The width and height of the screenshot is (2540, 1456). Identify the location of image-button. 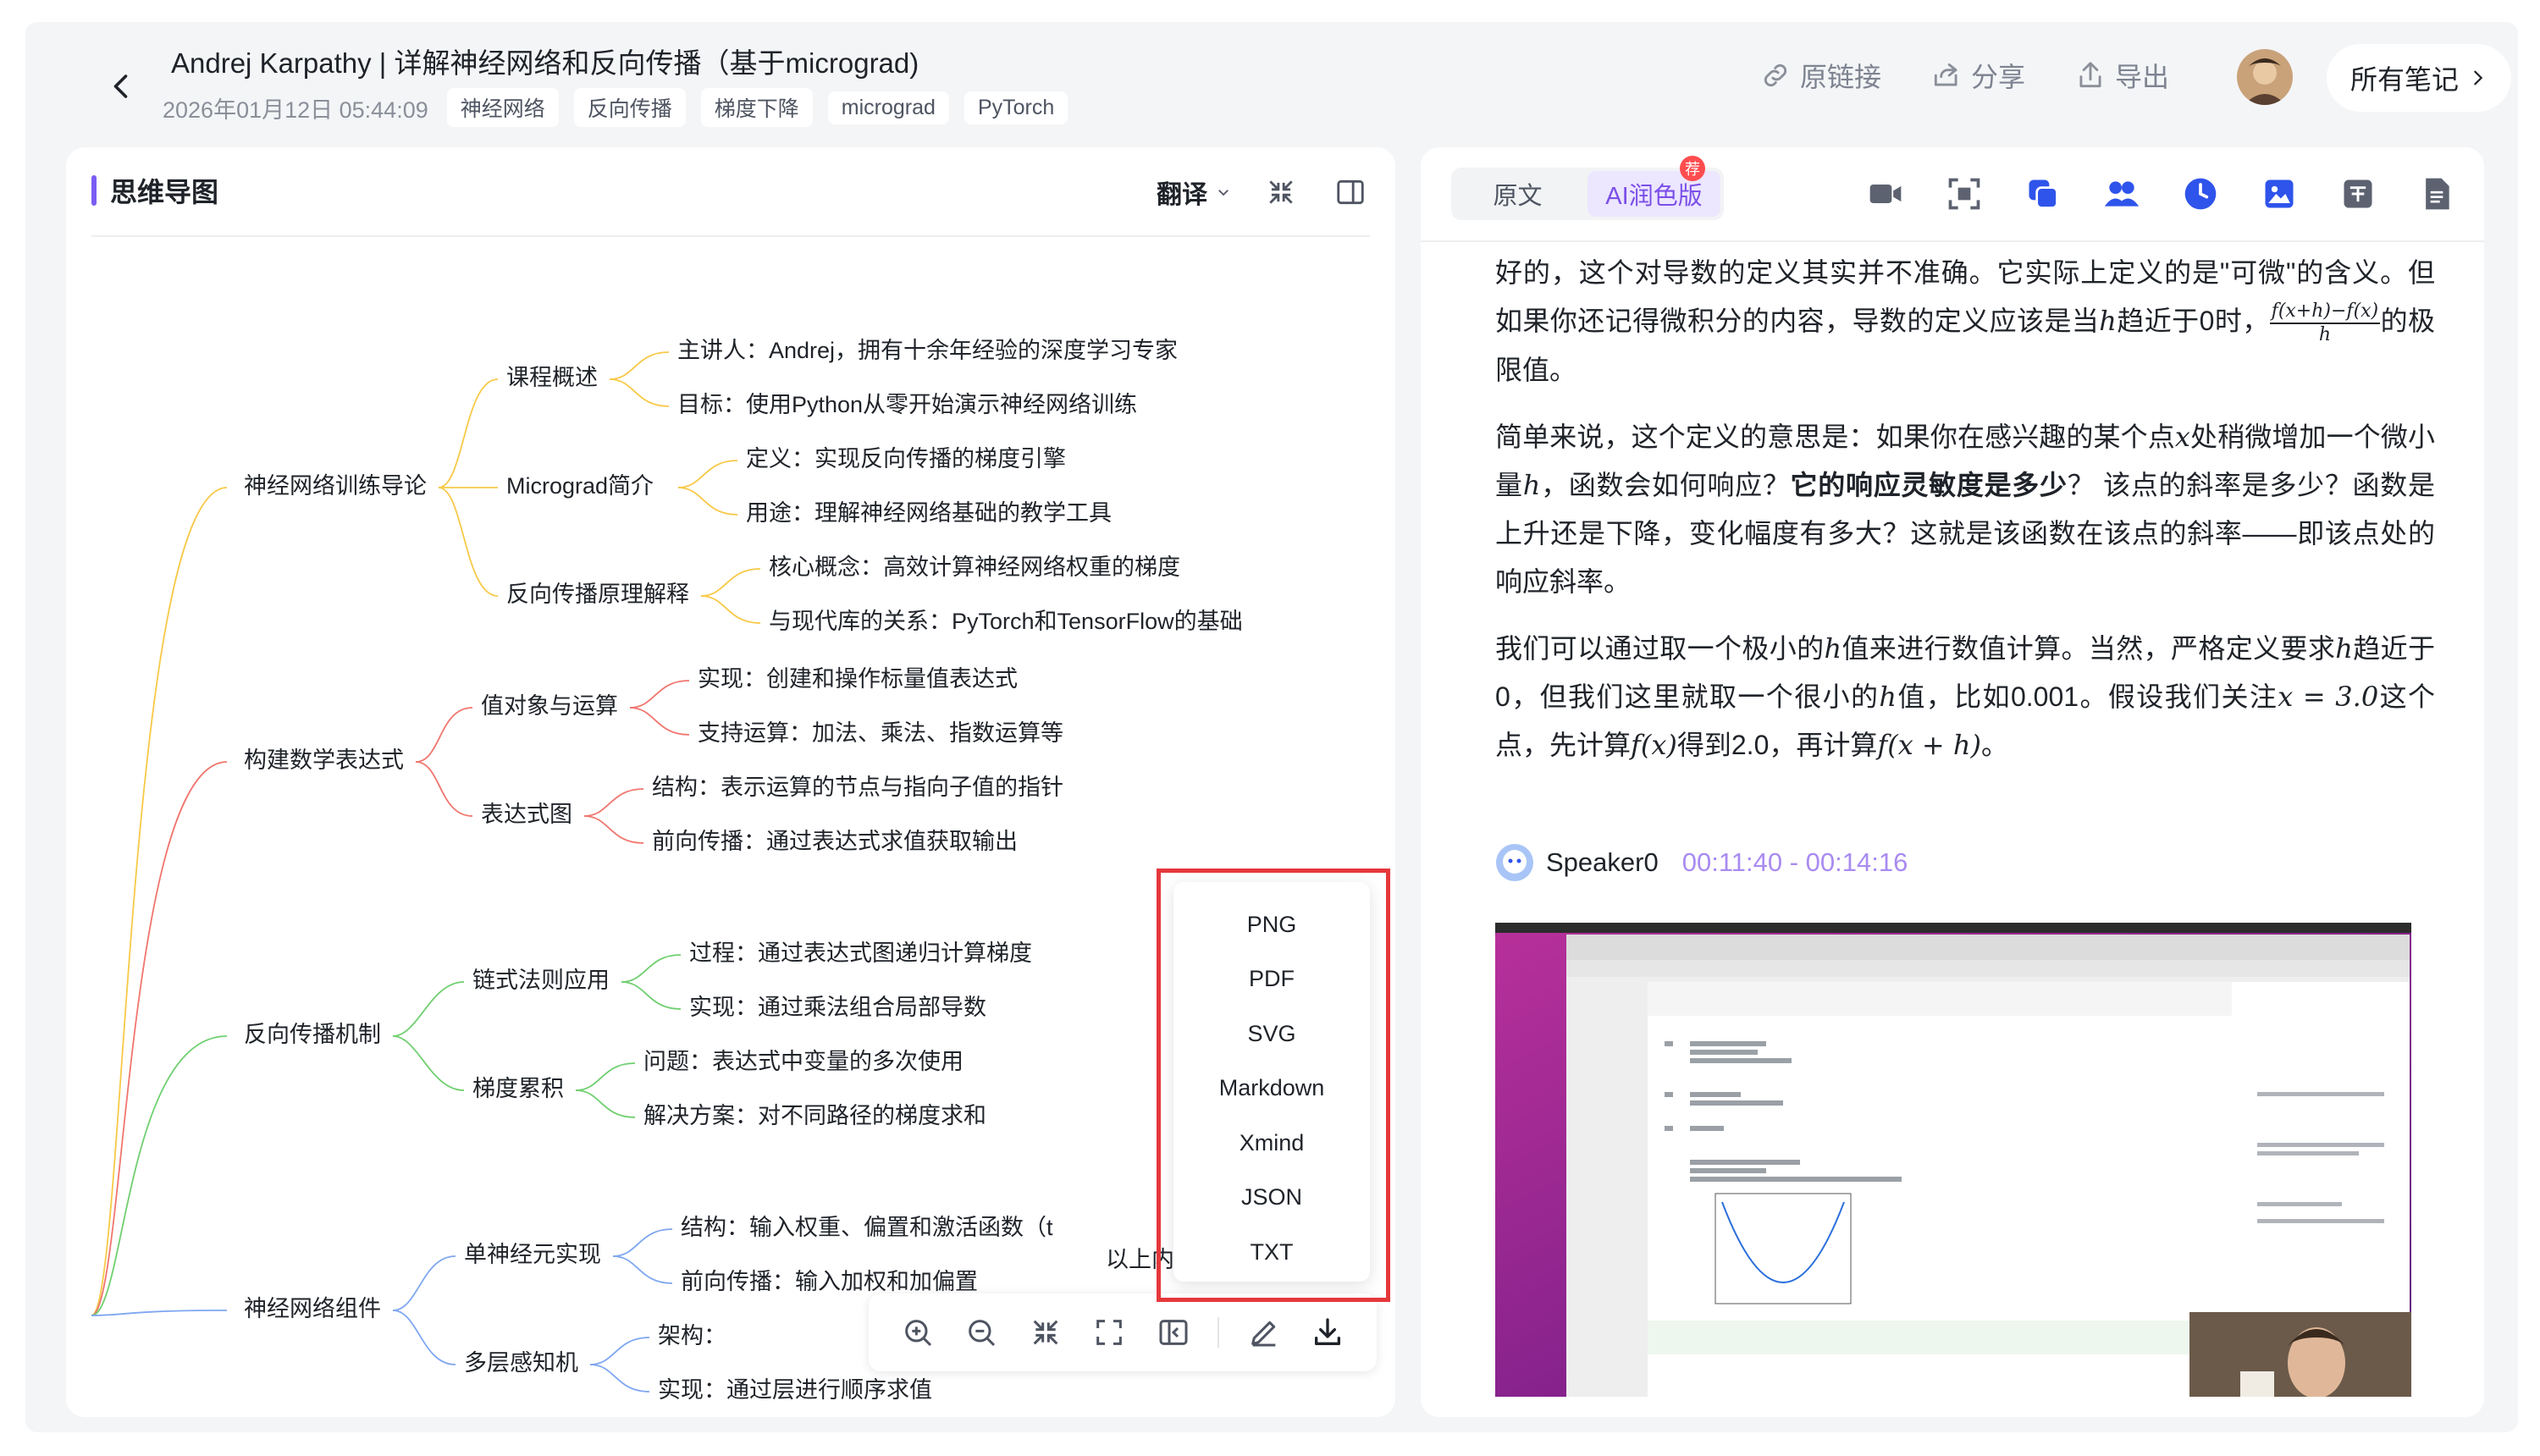
(2279, 194).